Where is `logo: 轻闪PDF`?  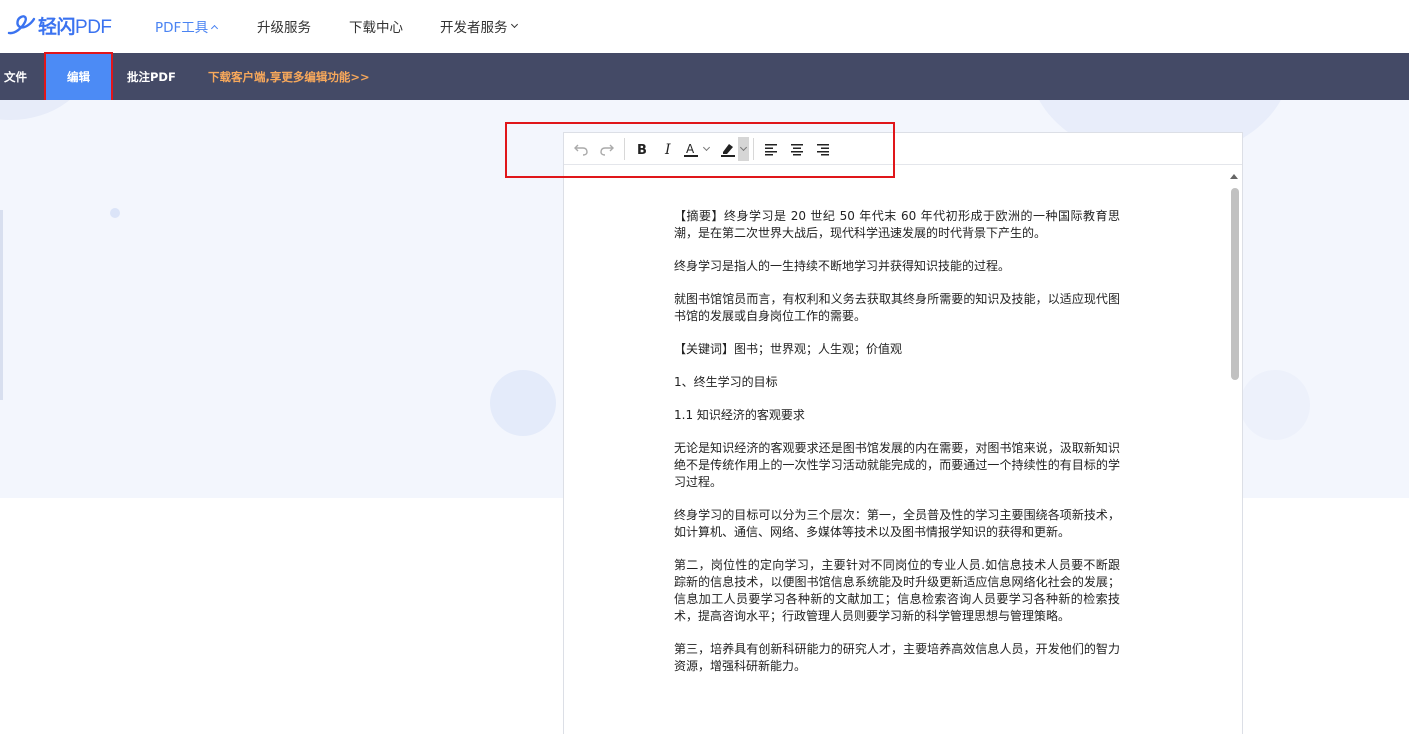
logo: 轻闪PDF is located at coordinates (59, 25).